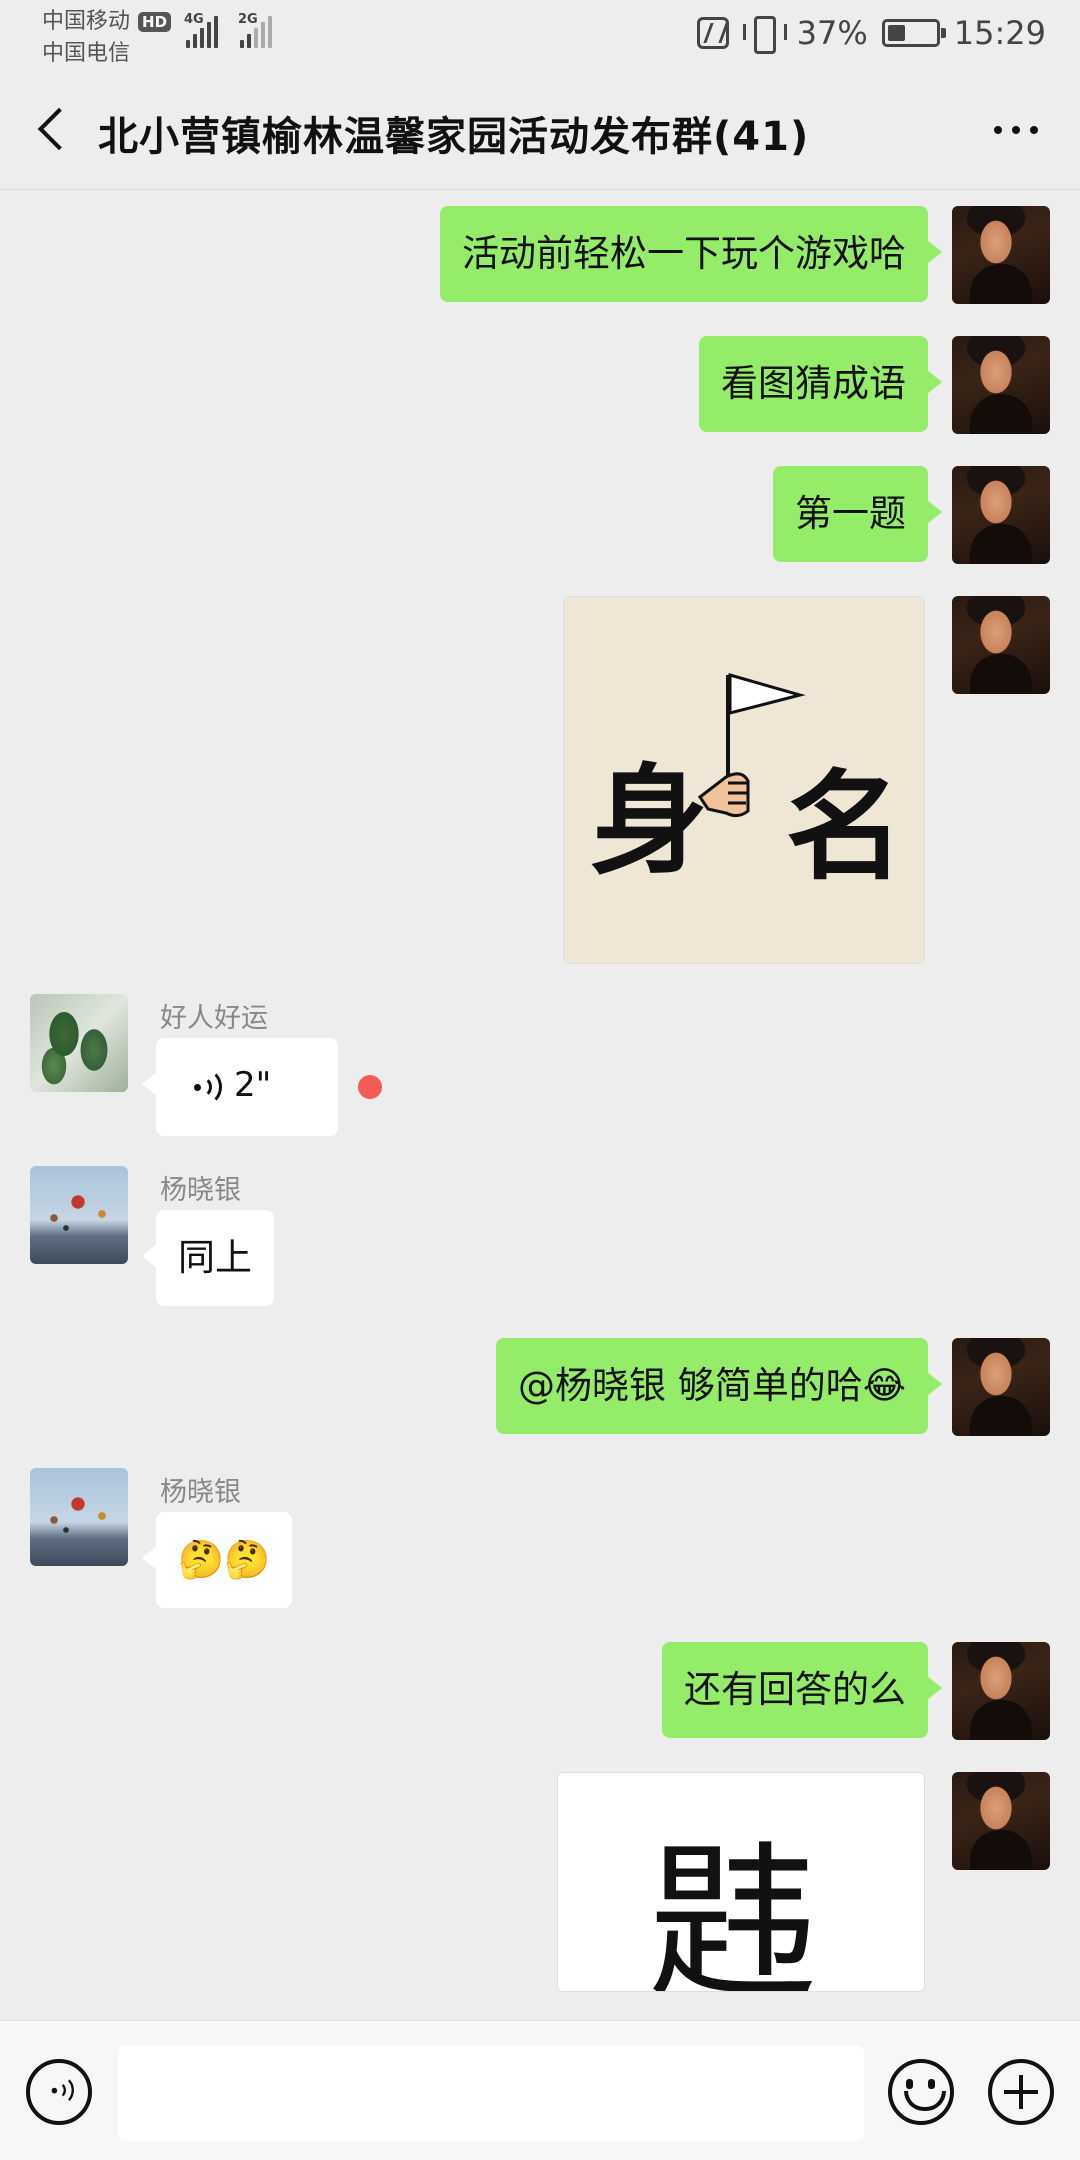  I want to click on status-right: 37% 15:29, so click(871, 34).